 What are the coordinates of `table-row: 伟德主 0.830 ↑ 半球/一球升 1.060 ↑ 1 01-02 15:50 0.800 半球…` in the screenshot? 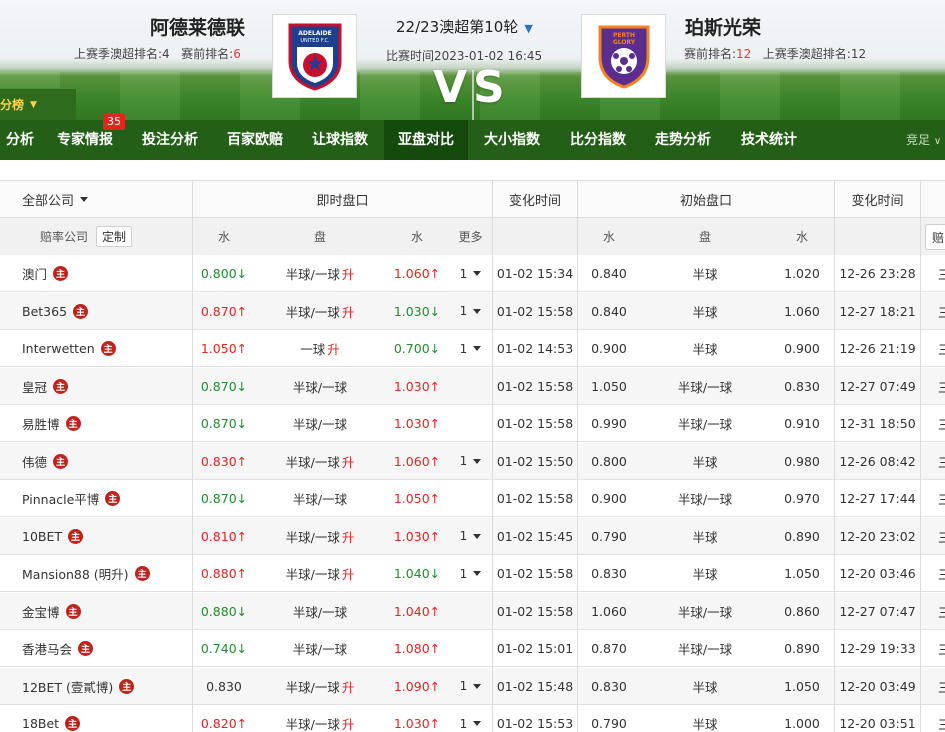 It's located at (472, 461).